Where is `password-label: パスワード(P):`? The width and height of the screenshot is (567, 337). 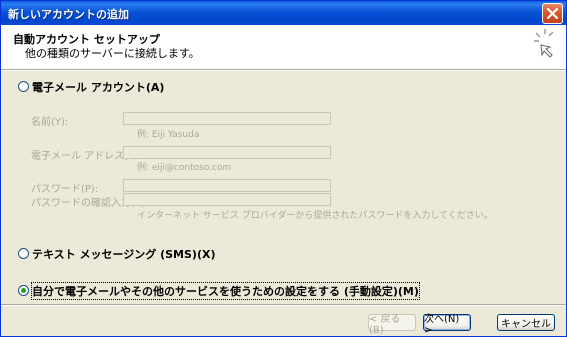
password-label: パスワード(P): is located at coordinates (65, 189).